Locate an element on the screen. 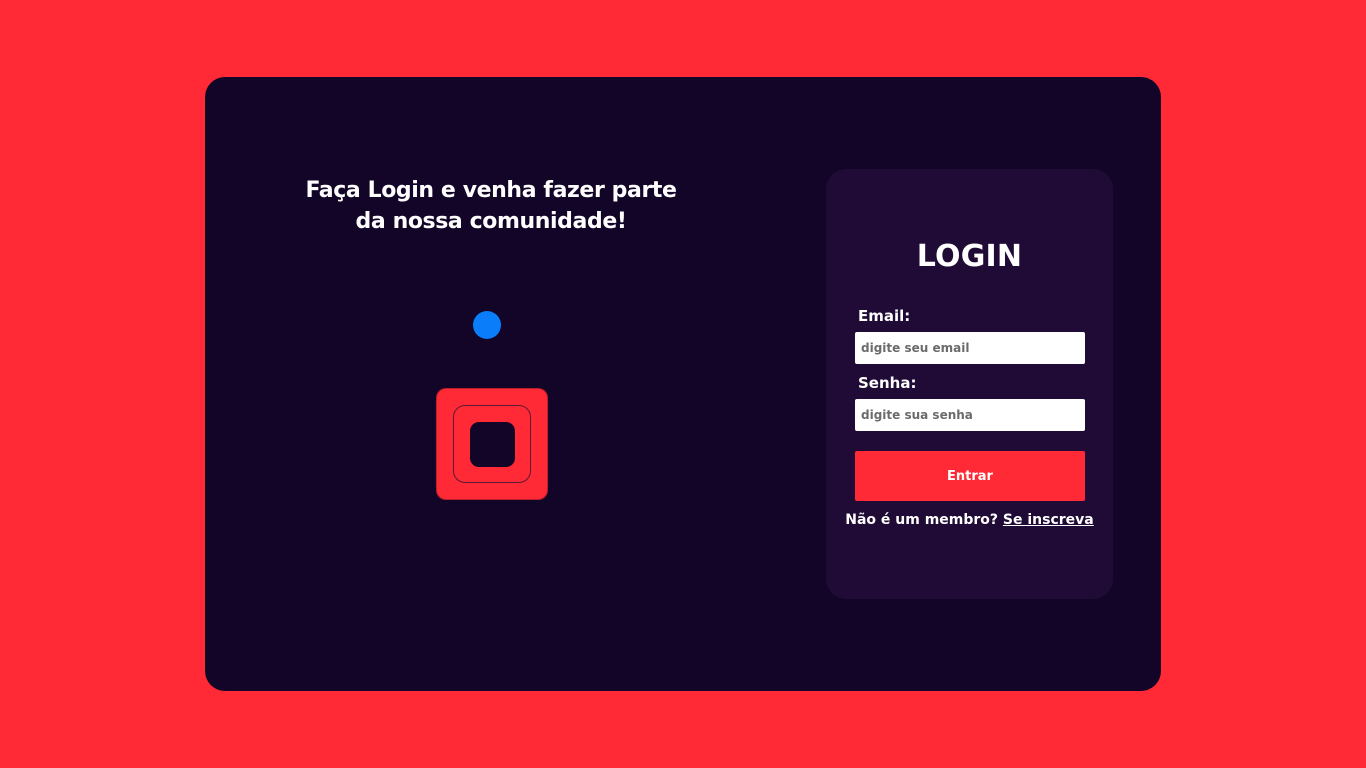  logo-frame is located at coordinates (492, 444).